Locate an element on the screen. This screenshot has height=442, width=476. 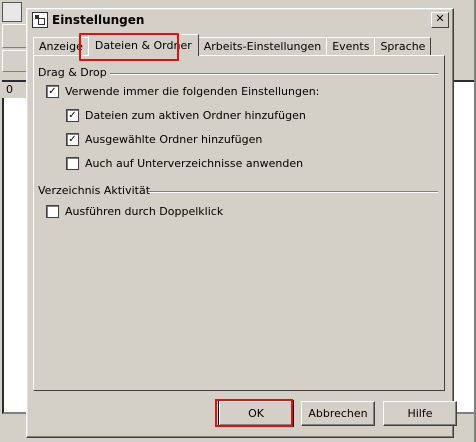
option-label: Ausführen durch Doppelklick is located at coordinates (144, 211).